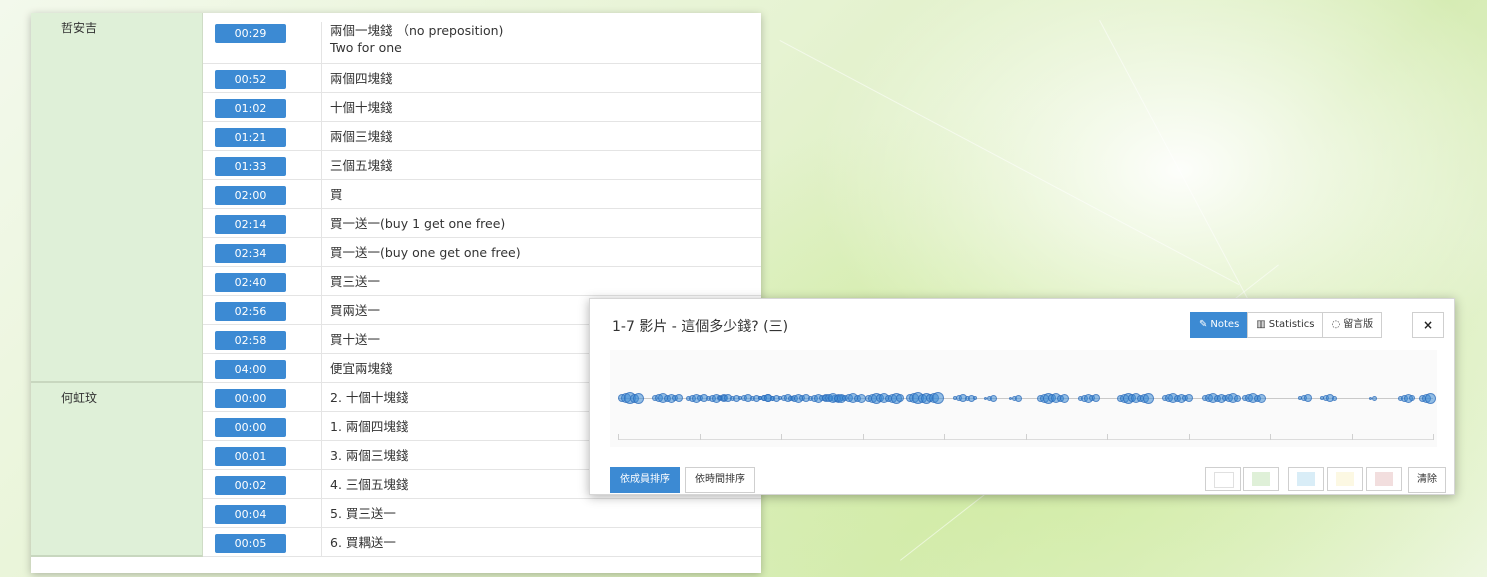 Image resolution: width=1487 pixels, height=577 pixels. Describe the element at coordinates (418, 223) in the screenshot. I see `note-text: 買一送一(buy 1 get one free)` at that location.